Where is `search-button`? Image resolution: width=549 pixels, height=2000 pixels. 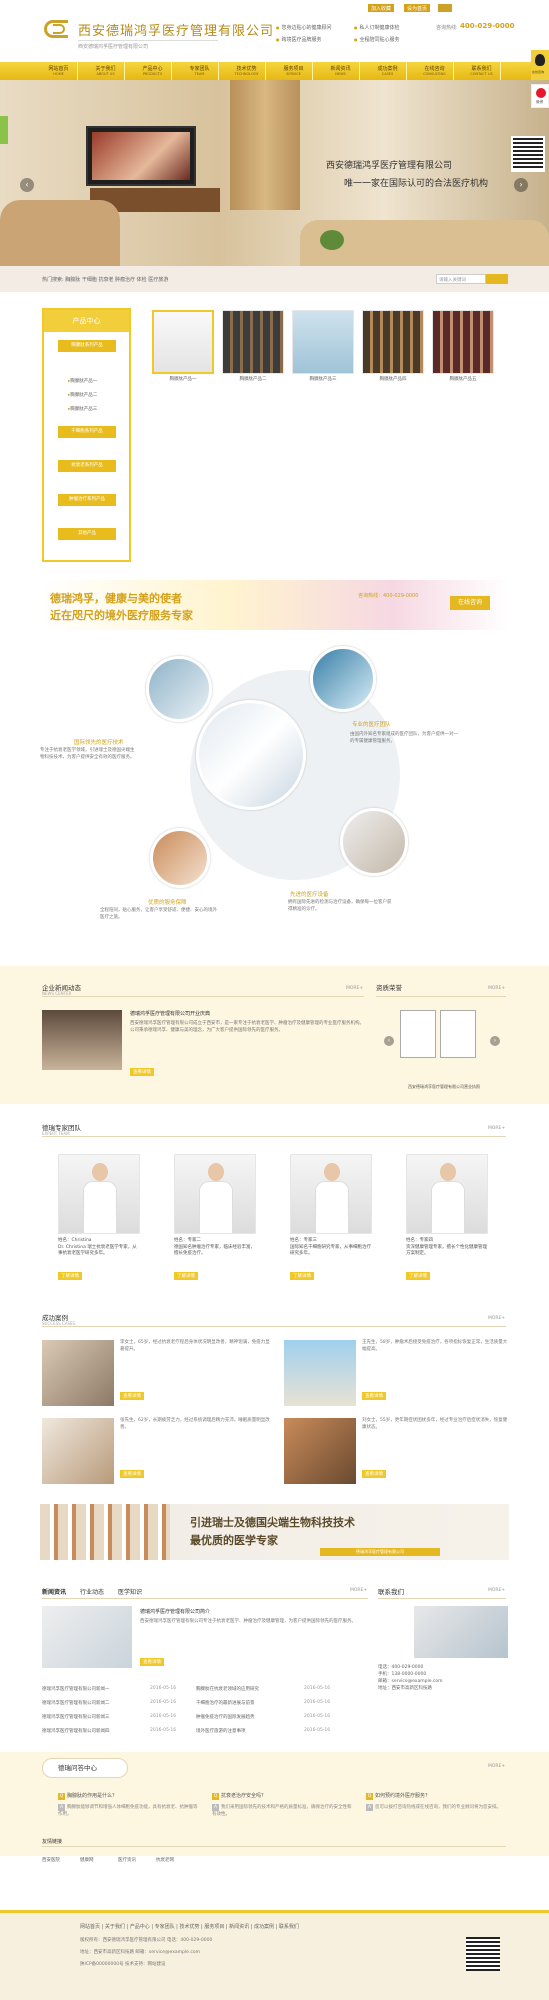
search-button is located at coordinates (497, 279).